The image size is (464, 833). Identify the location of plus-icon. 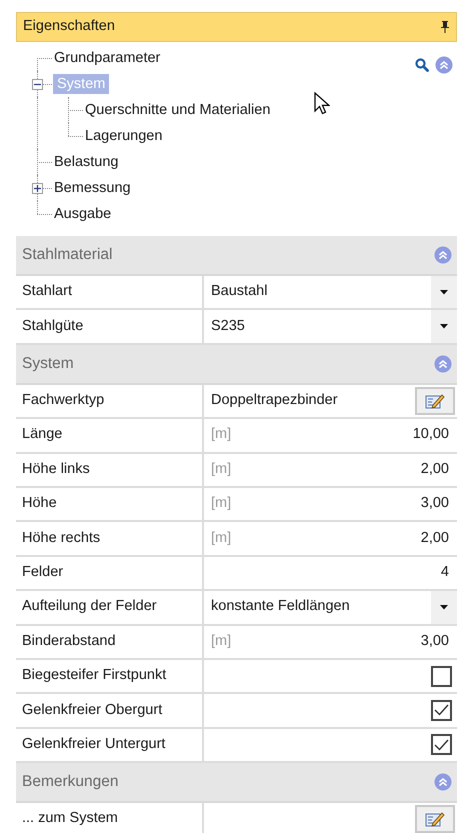
(37, 188).